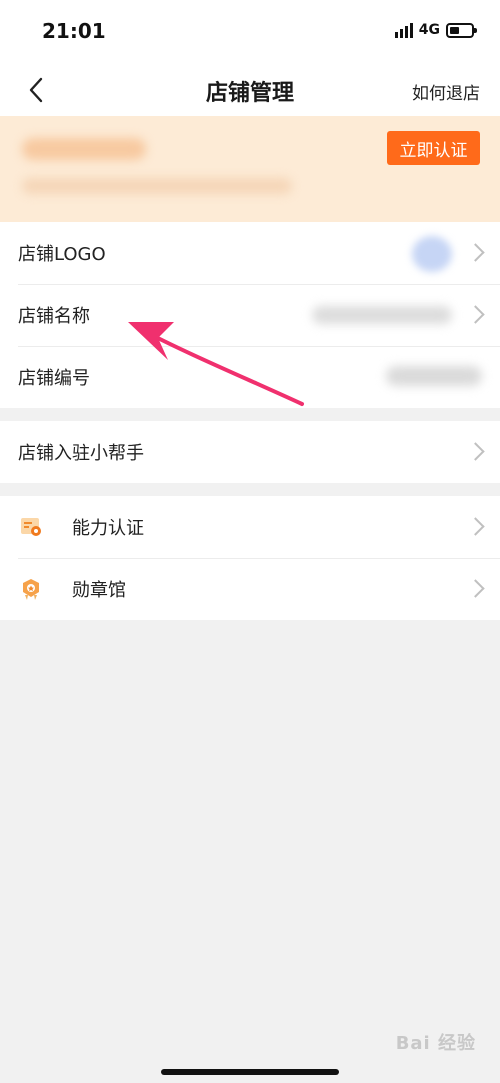 The height and width of the screenshot is (1083, 500). What do you see at coordinates (250, 89) in the screenshot?
I see `nav-bar: 店铺管理 如何退店` at bounding box center [250, 89].